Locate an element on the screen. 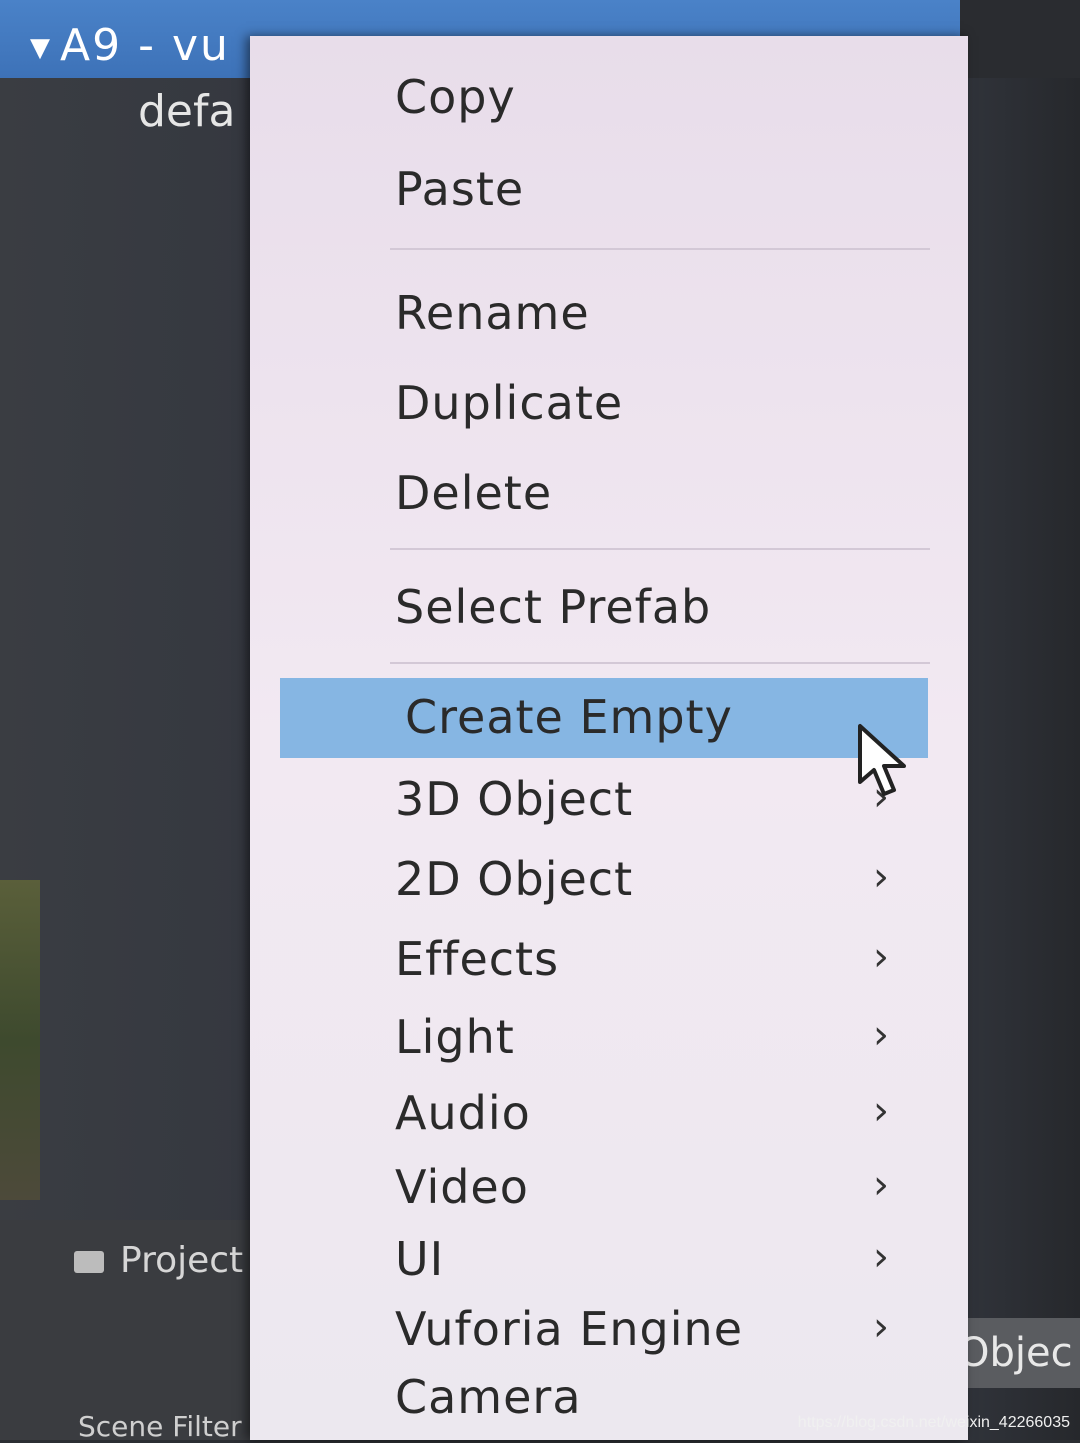 The image size is (1080, 1443). menu-item-rename: Rename is located at coordinates (590, 314).